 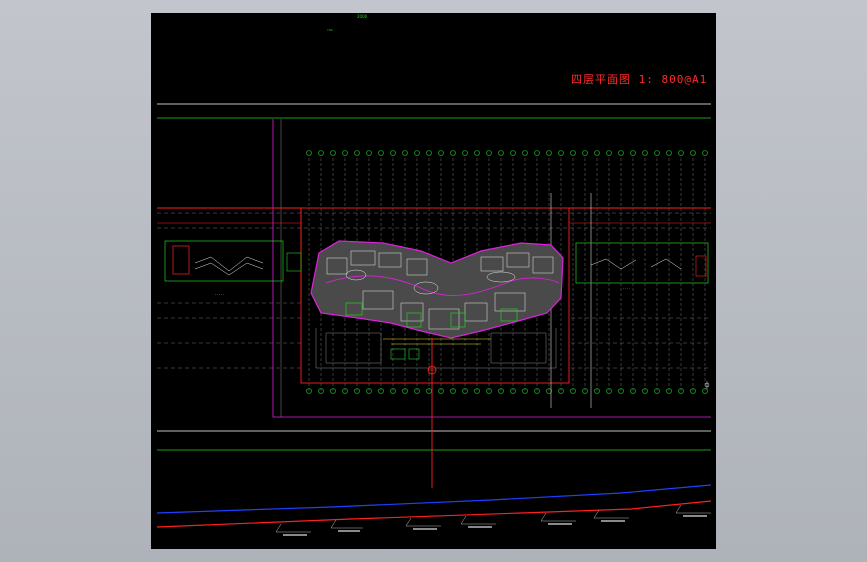 I want to click on elevation-callouts, so click(x=493, y=518).